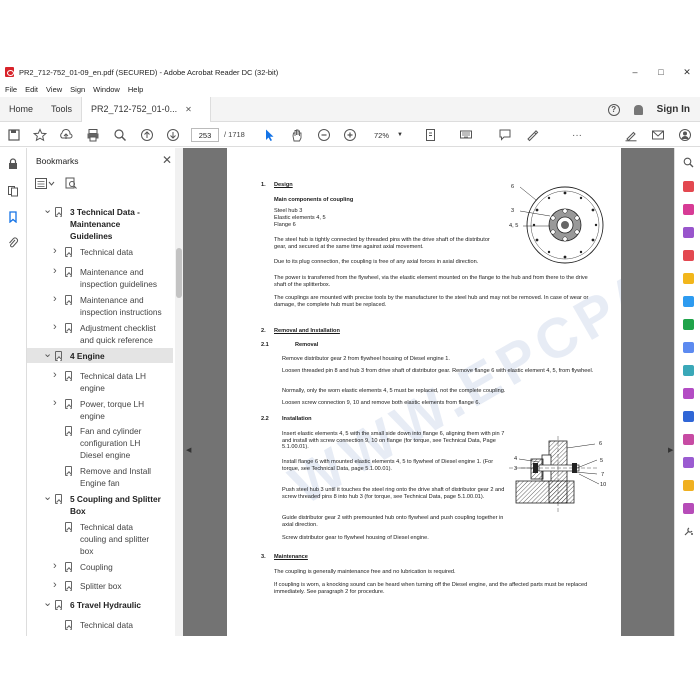 This screenshot has height=700, width=700. I want to click on bookmark-item: Fan and cylinder, so click(110, 431).